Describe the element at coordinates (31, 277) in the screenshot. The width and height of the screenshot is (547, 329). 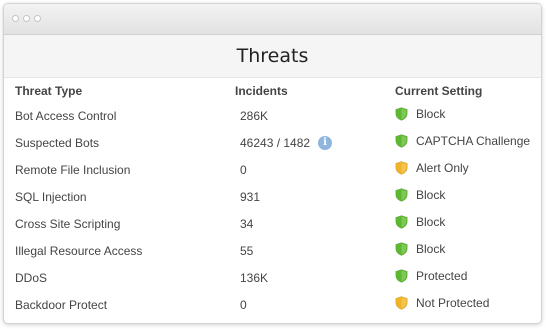
I see `threat-type-cell: DDoS` at that location.